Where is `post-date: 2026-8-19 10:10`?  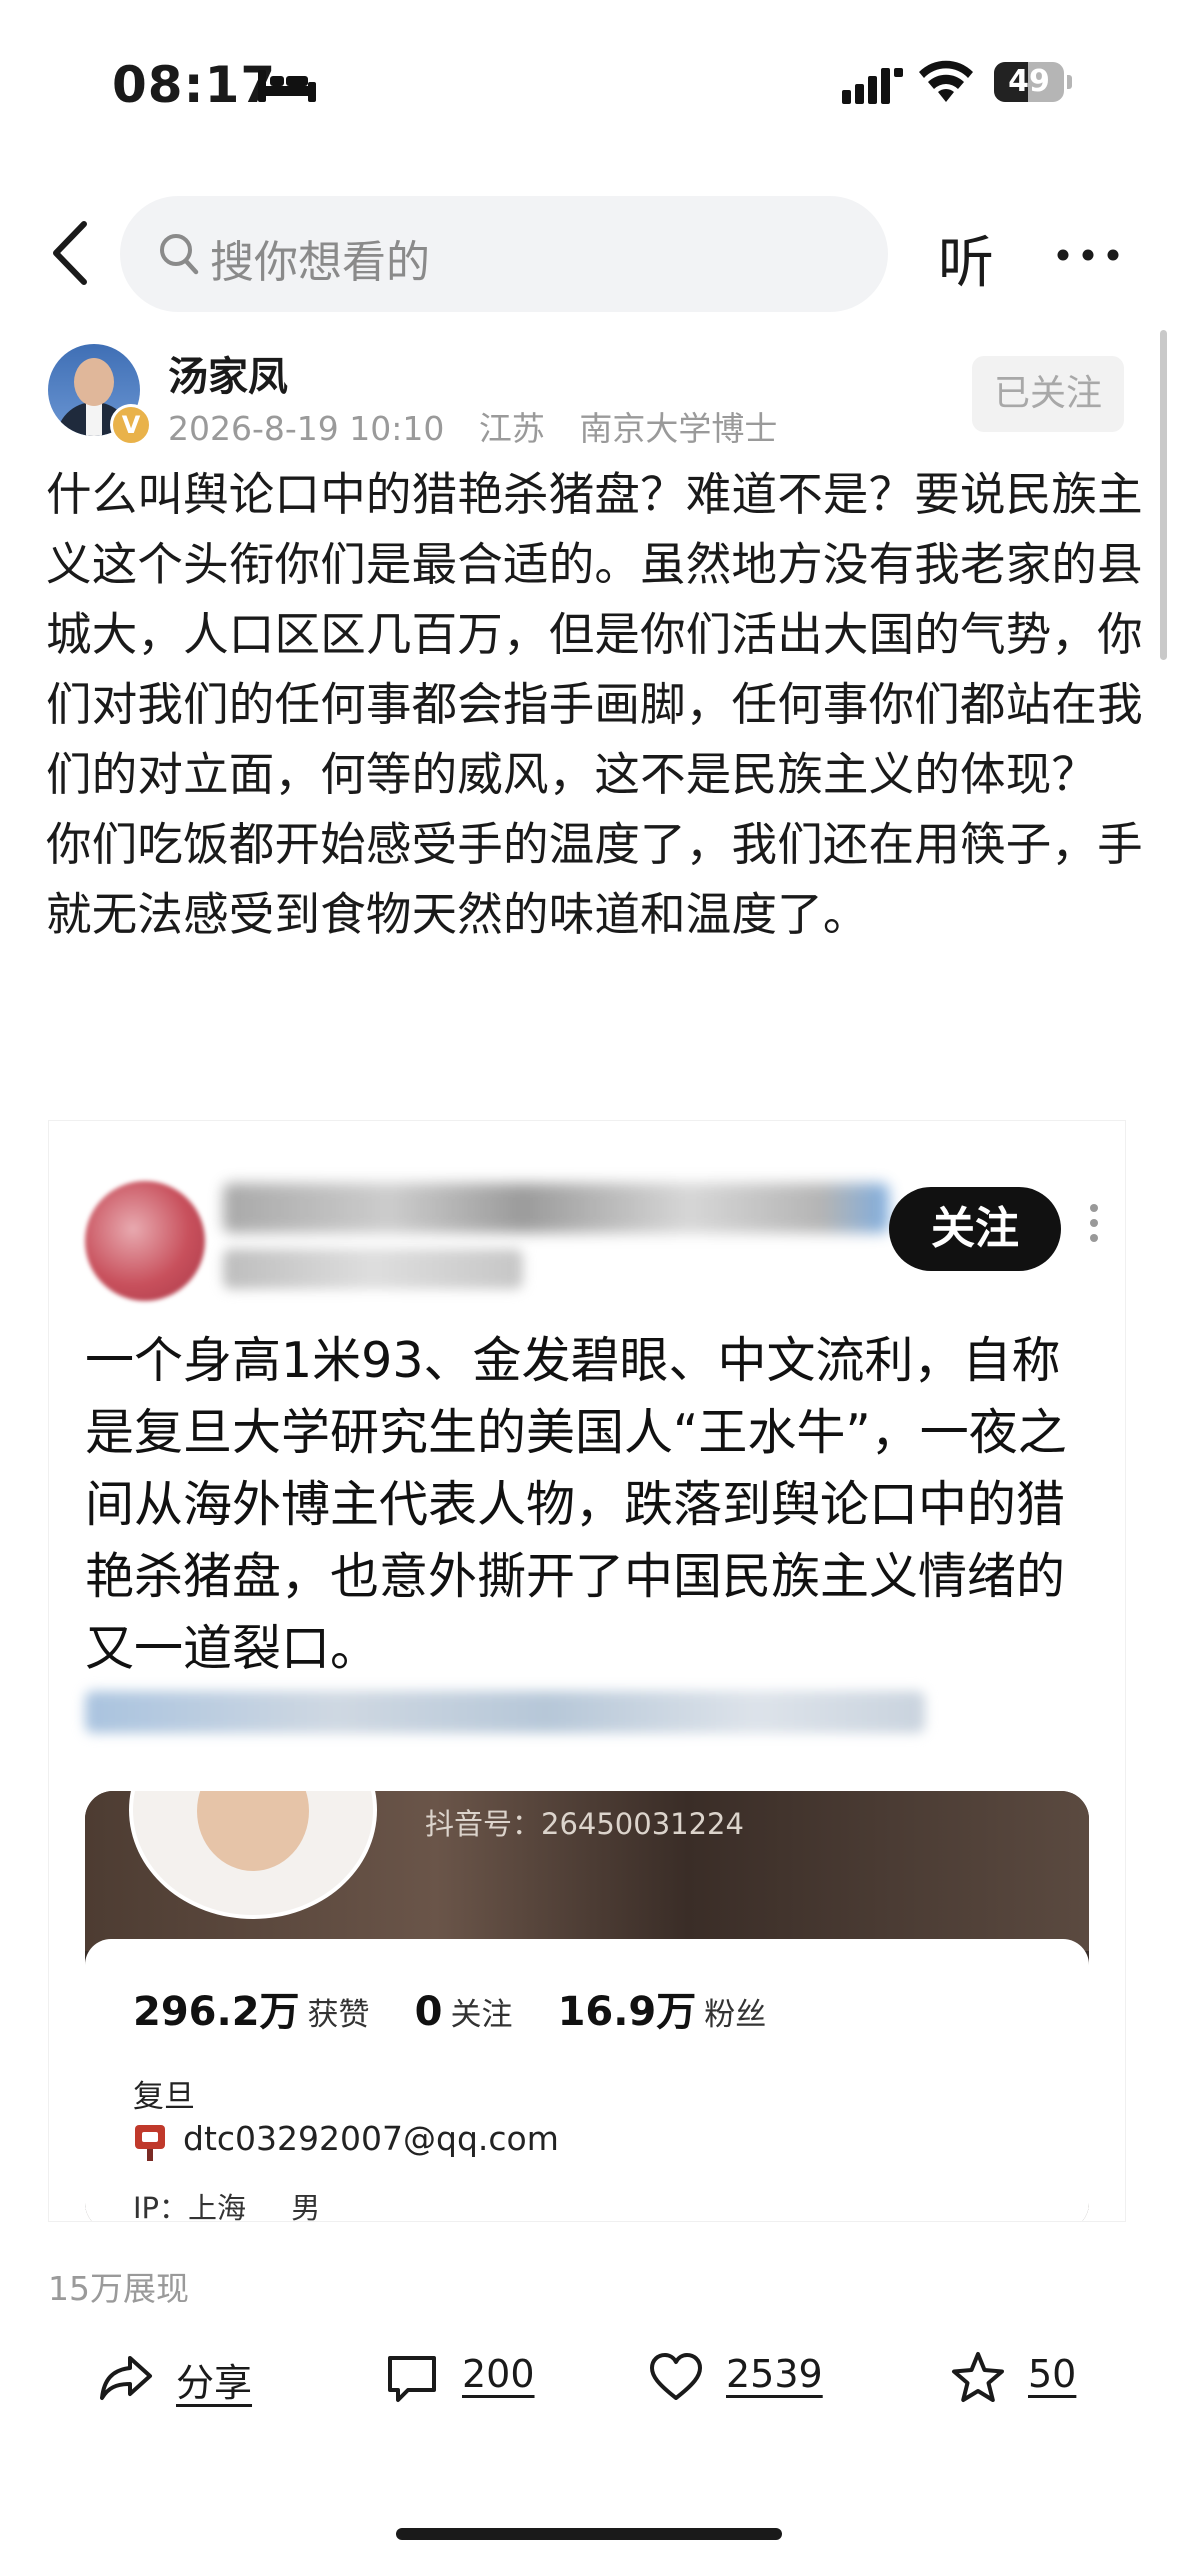 post-date: 2026-8-19 10:10 is located at coordinates (306, 428).